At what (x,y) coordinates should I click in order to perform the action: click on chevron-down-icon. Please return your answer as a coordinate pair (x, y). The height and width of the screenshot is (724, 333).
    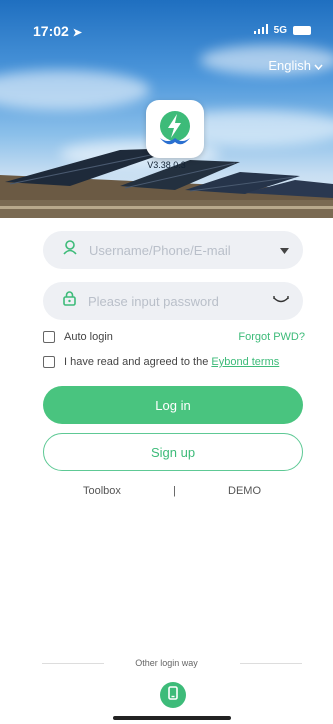
    Looking at the image, I should click on (318, 65).